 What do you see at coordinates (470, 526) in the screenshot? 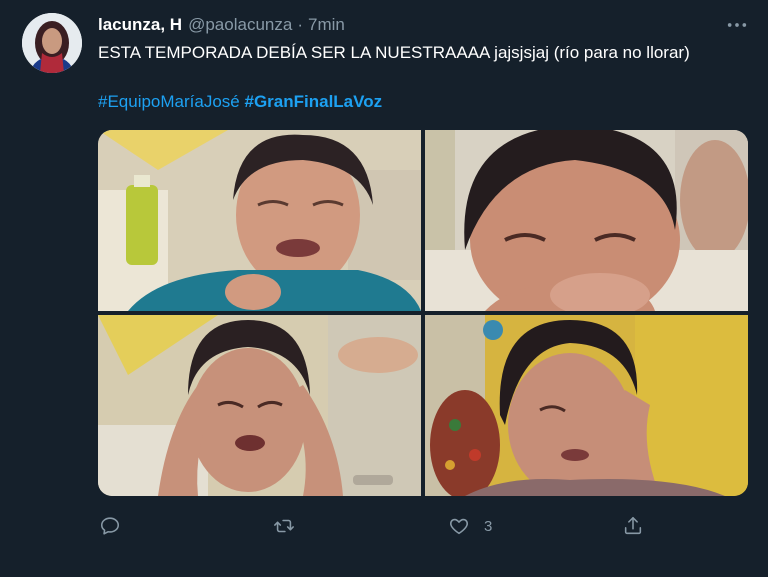
I see `like-button: 3` at bounding box center [470, 526].